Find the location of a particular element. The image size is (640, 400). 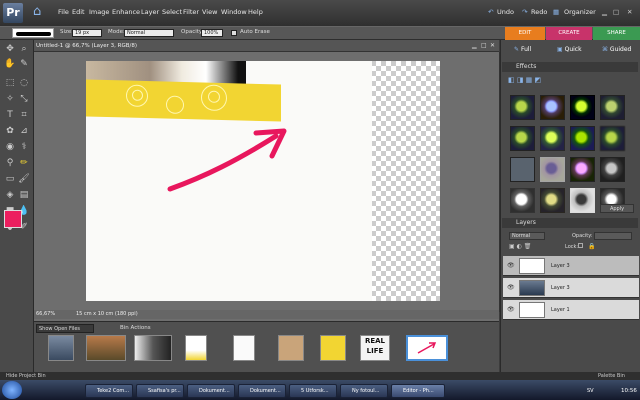

zoom-tool-icon: ⌕ is located at coordinates (24, 49).